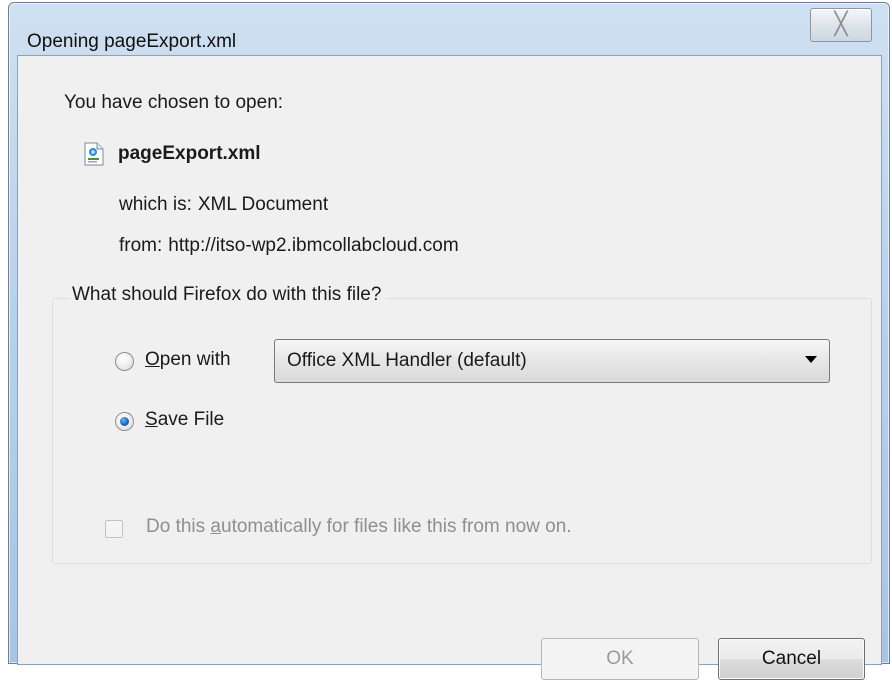 Image resolution: width=892 pixels, height=680 pixels. What do you see at coordinates (114, 529) in the screenshot?
I see `auto-action-checkbox` at bounding box center [114, 529].